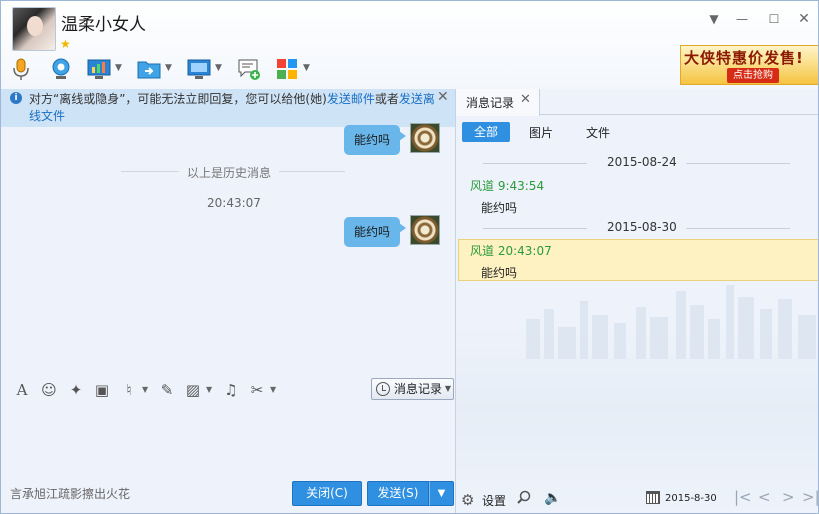 The image size is (819, 514). What do you see at coordinates (193, 390) in the screenshot?
I see `image-icon: ▨` at bounding box center [193, 390].